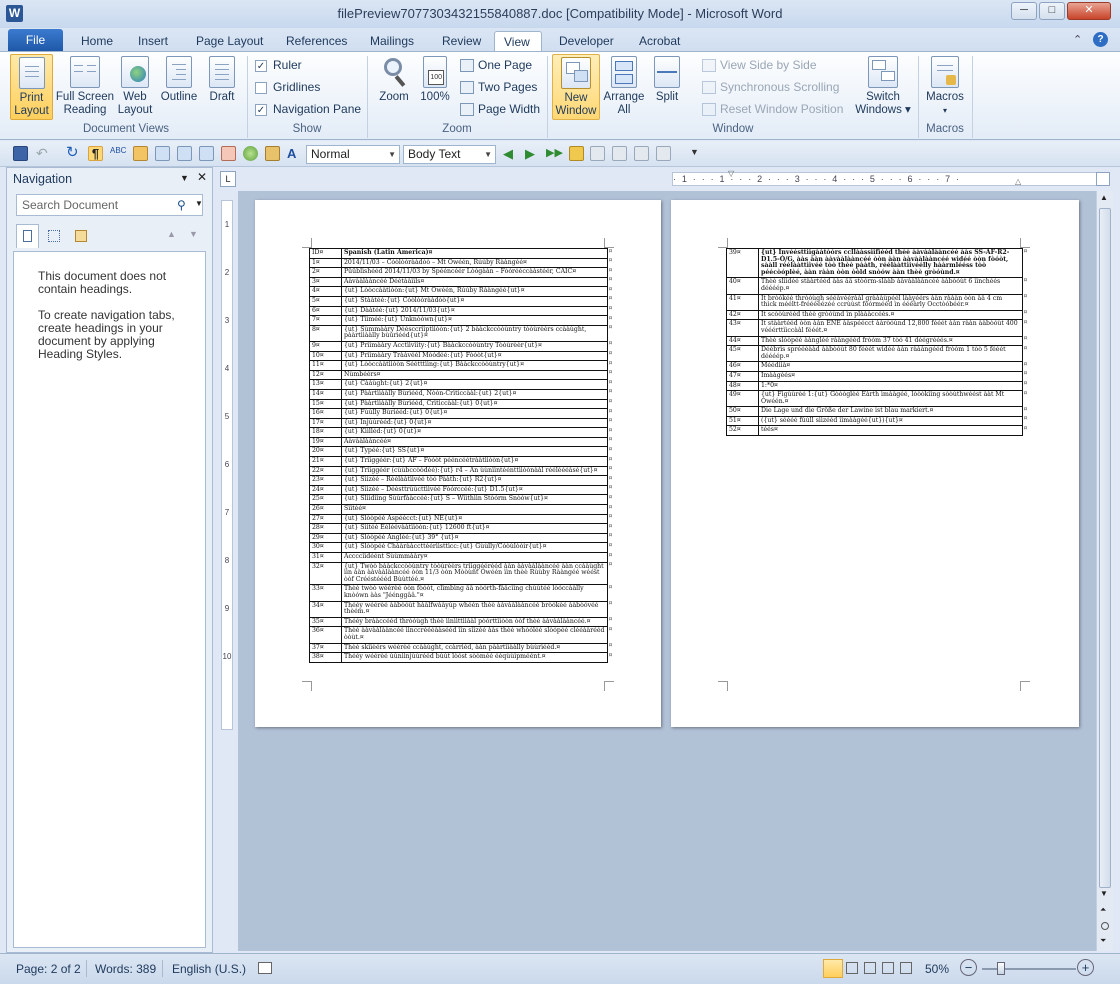  I want to click on arrange-all-button: Arrange All, so click(624, 86).